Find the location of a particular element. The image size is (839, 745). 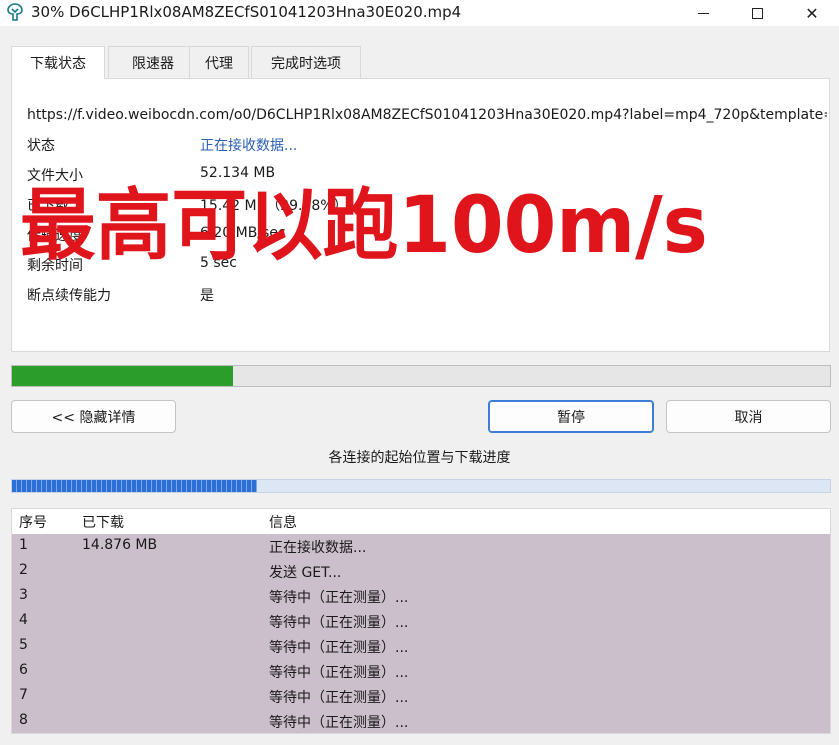

resume-capability-label: 断点续传能力 is located at coordinates (69, 296).